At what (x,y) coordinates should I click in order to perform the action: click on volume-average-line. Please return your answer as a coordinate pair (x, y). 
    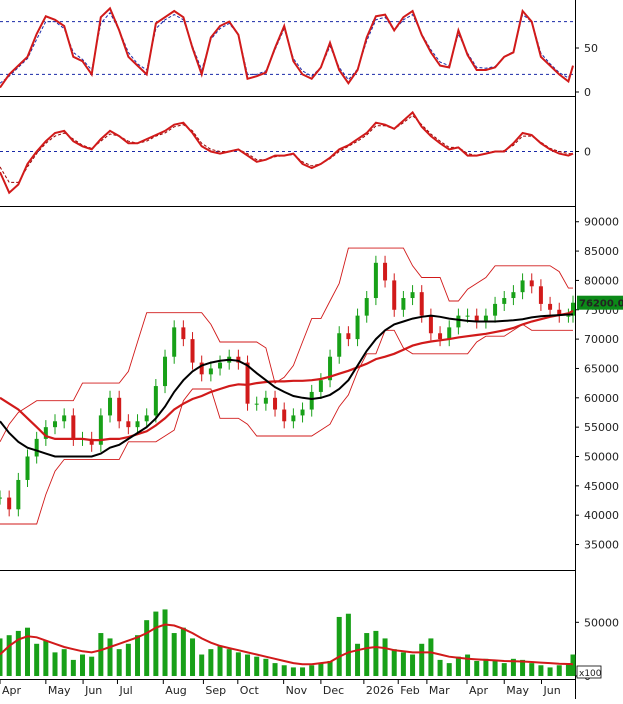
    Looking at the image, I should click on (287, 644).